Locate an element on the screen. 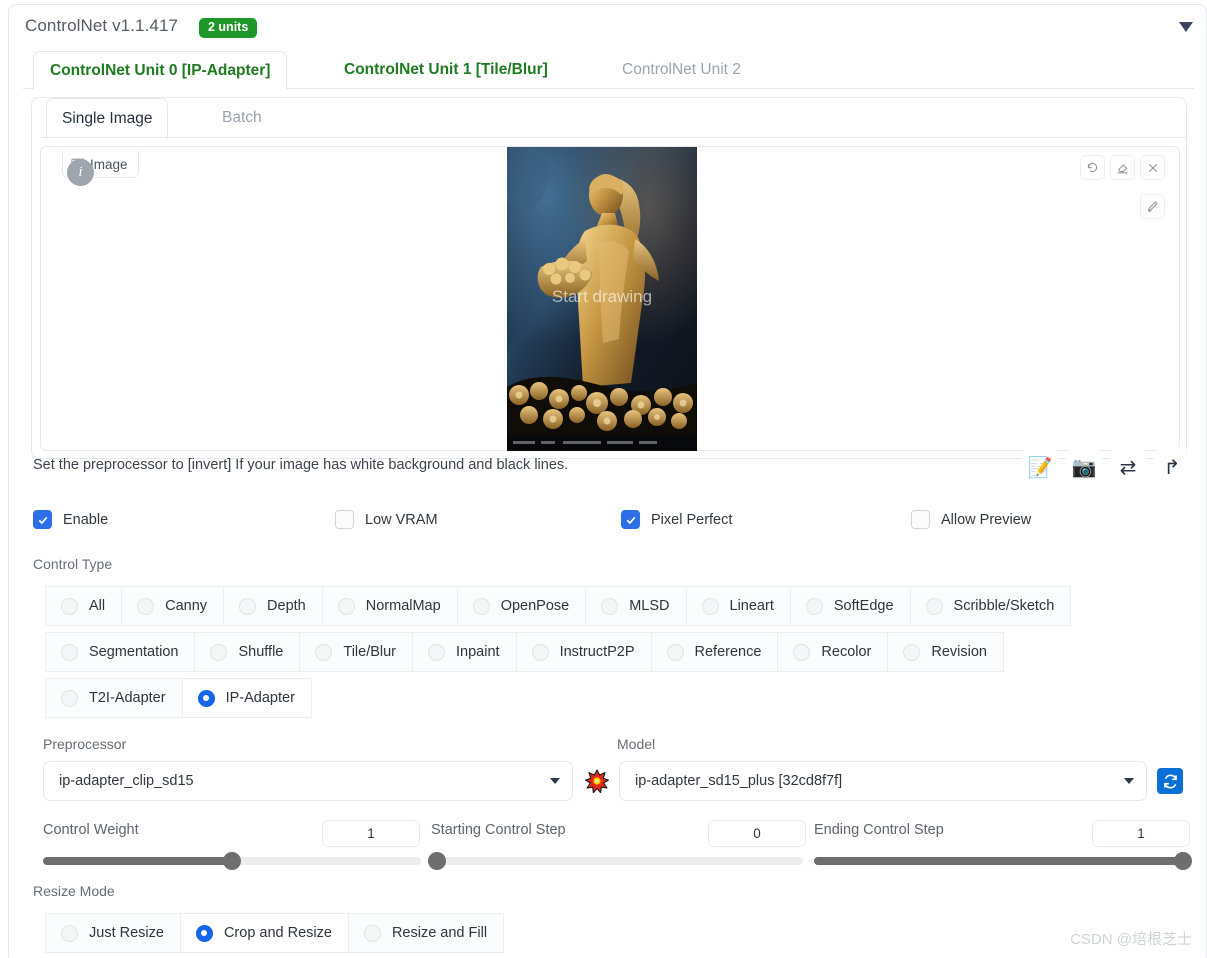 This screenshot has height=958, width=1207. radio-label: All is located at coordinates (97, 606).